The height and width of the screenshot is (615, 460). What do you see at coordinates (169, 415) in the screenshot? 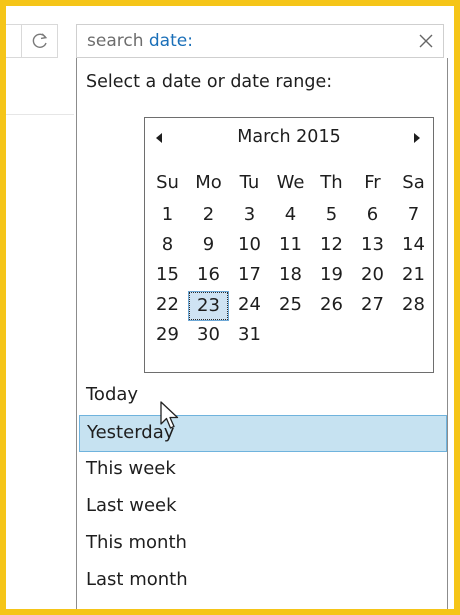
I see `mouse-pointer-icon` at bounding box center [169, 415].